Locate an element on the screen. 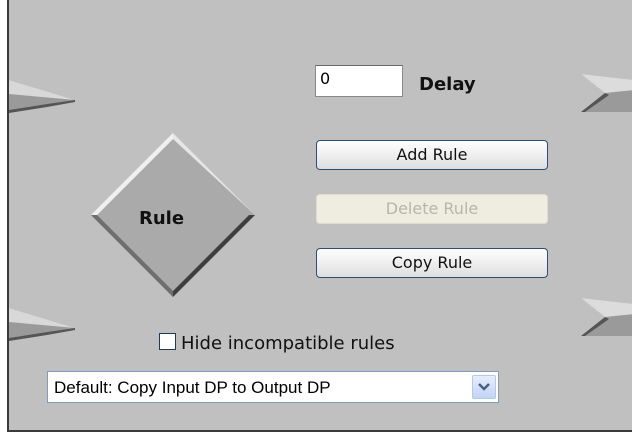 This screenshot has height=436, width=632. add-rule-button: Add Rule is located at coordinates (432, 155).